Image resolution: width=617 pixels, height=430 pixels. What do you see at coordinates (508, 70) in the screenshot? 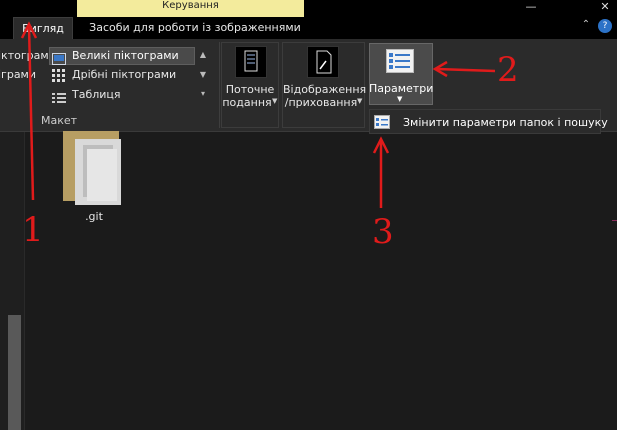
I see `annotation-label-2: 2` at bounding box center [508, 70].